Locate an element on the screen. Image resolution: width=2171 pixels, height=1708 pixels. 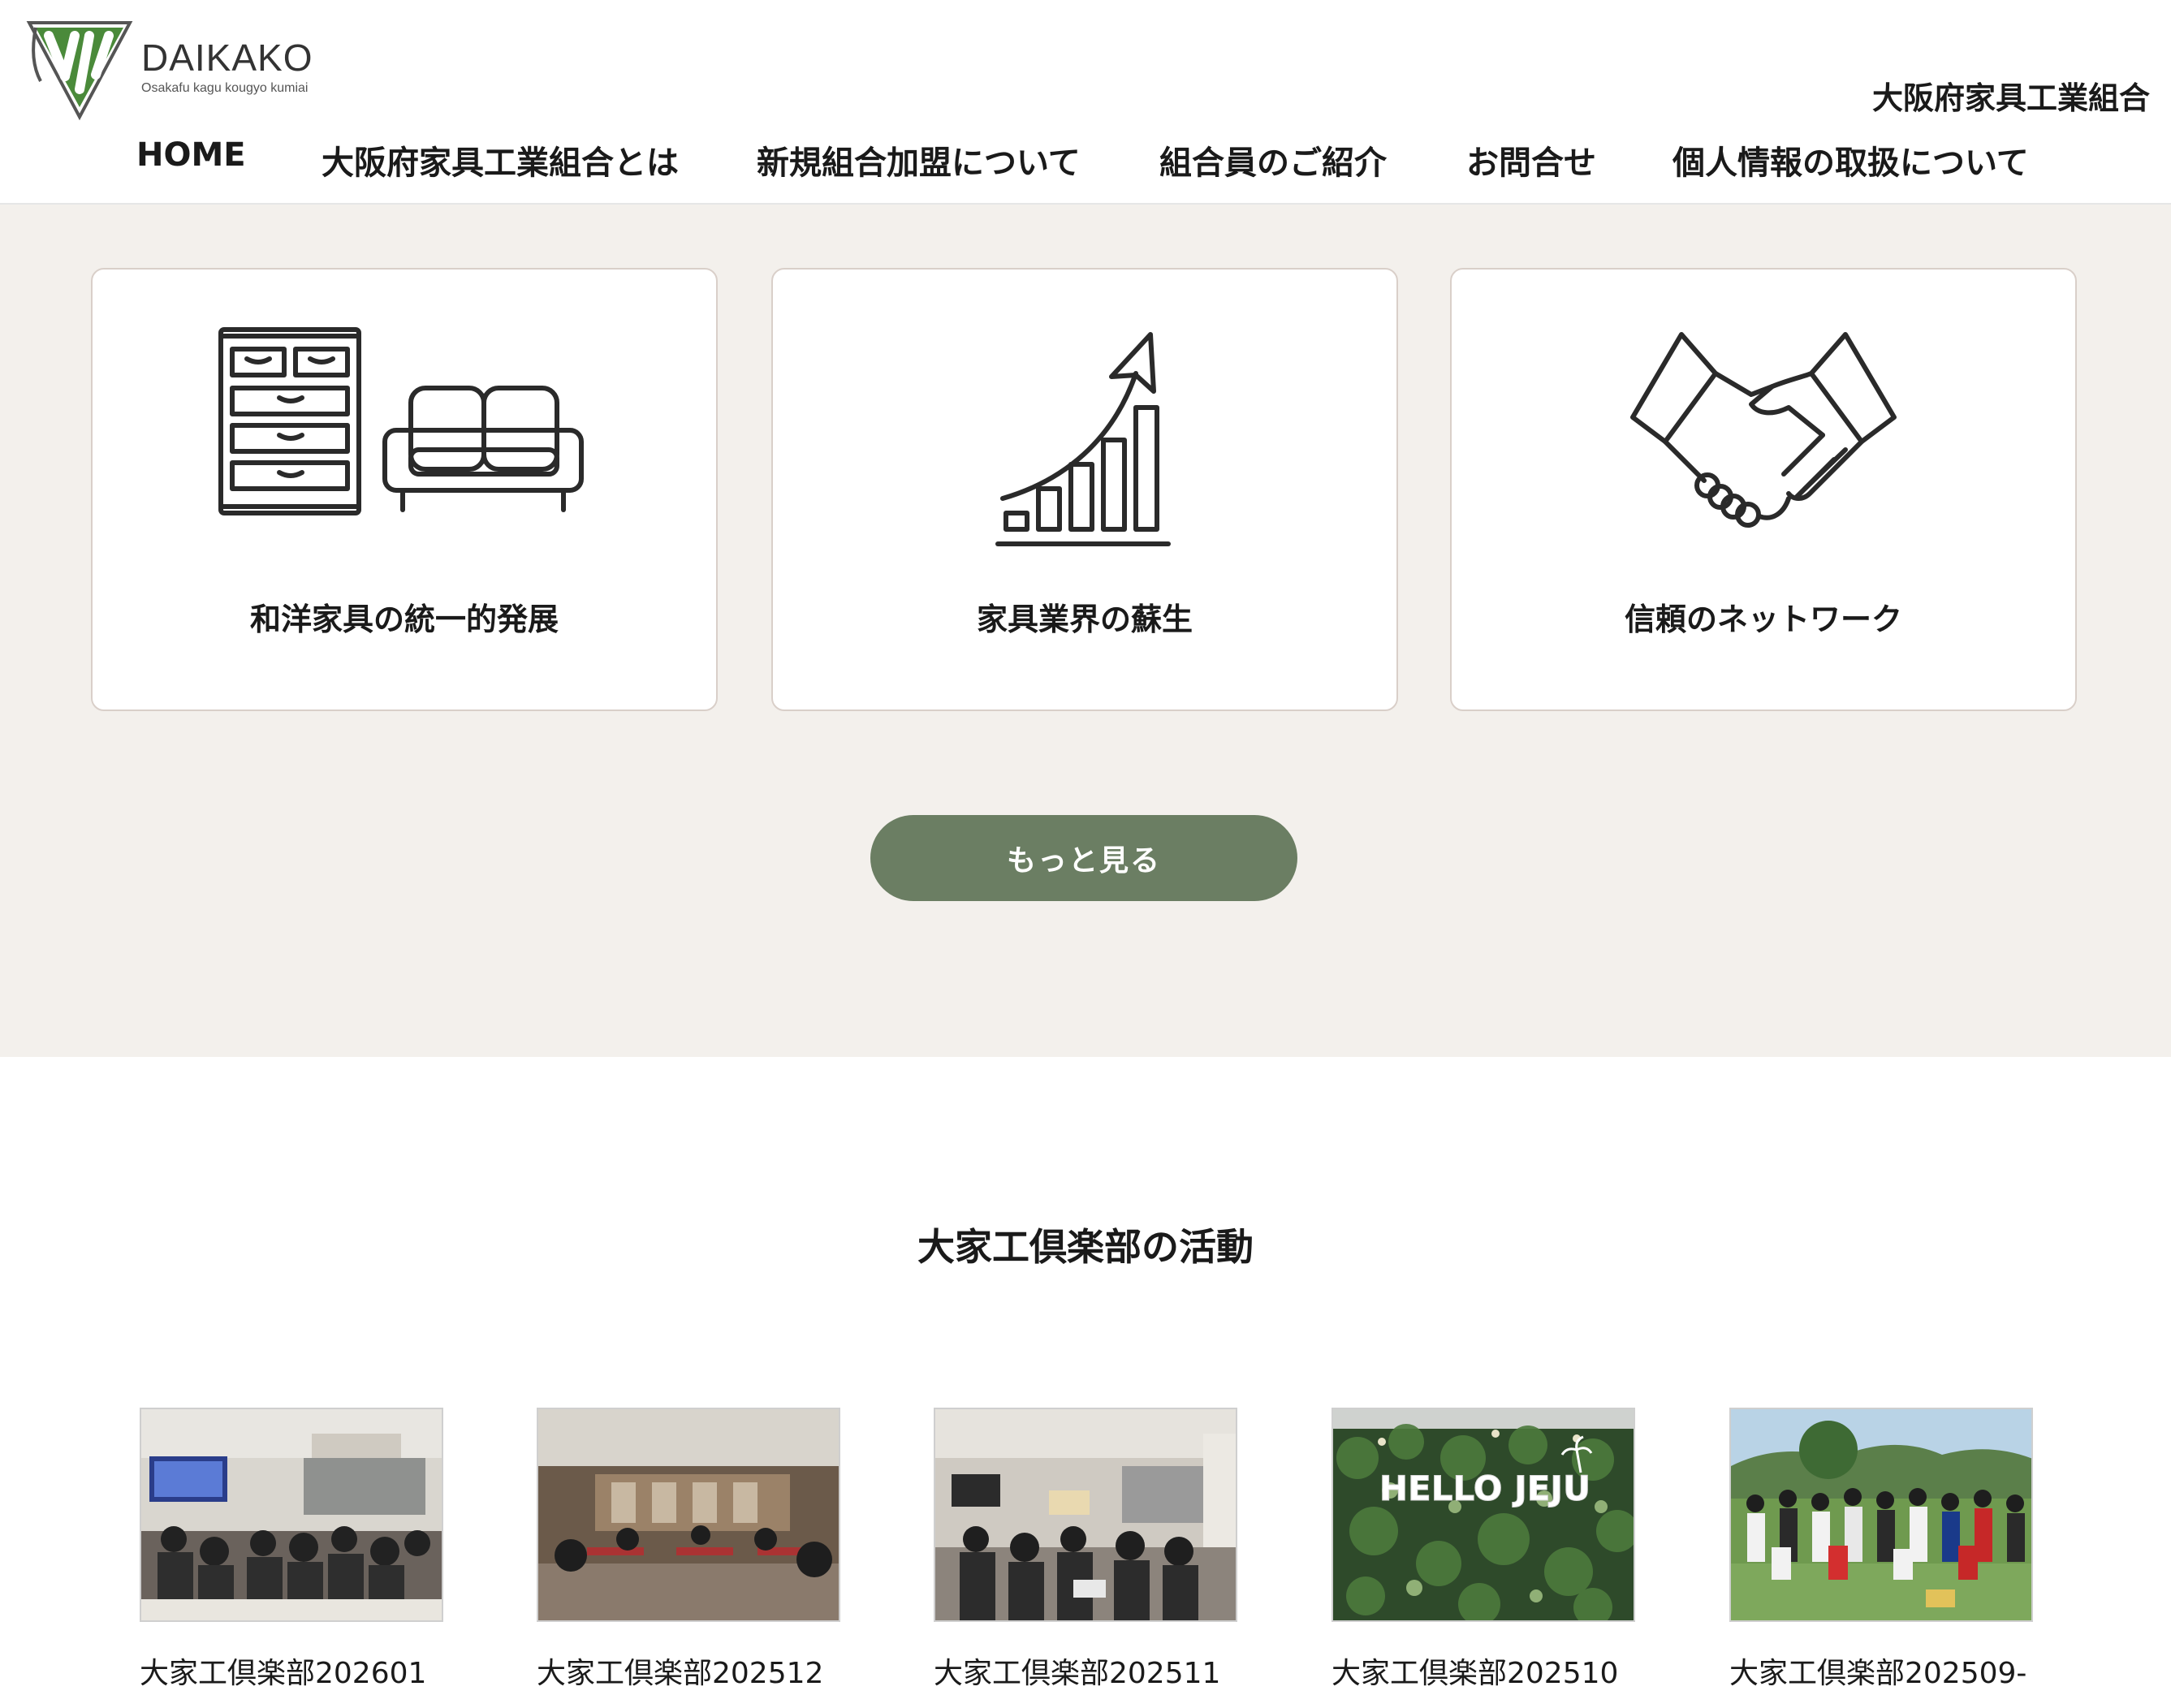
nav-item-home: HOME is located at coordinates (191, 155).